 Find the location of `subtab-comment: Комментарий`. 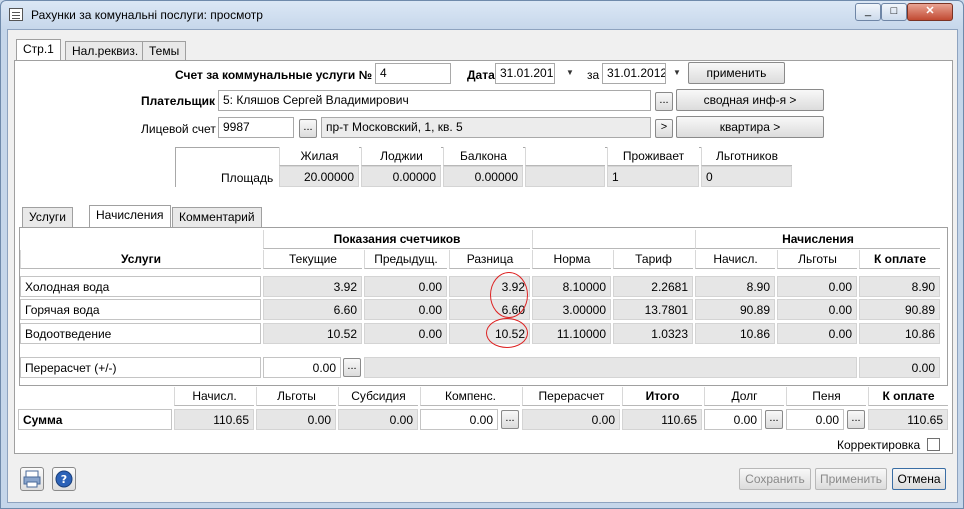

subtab-comment: Комментарий is located at coordinates (217, 217).